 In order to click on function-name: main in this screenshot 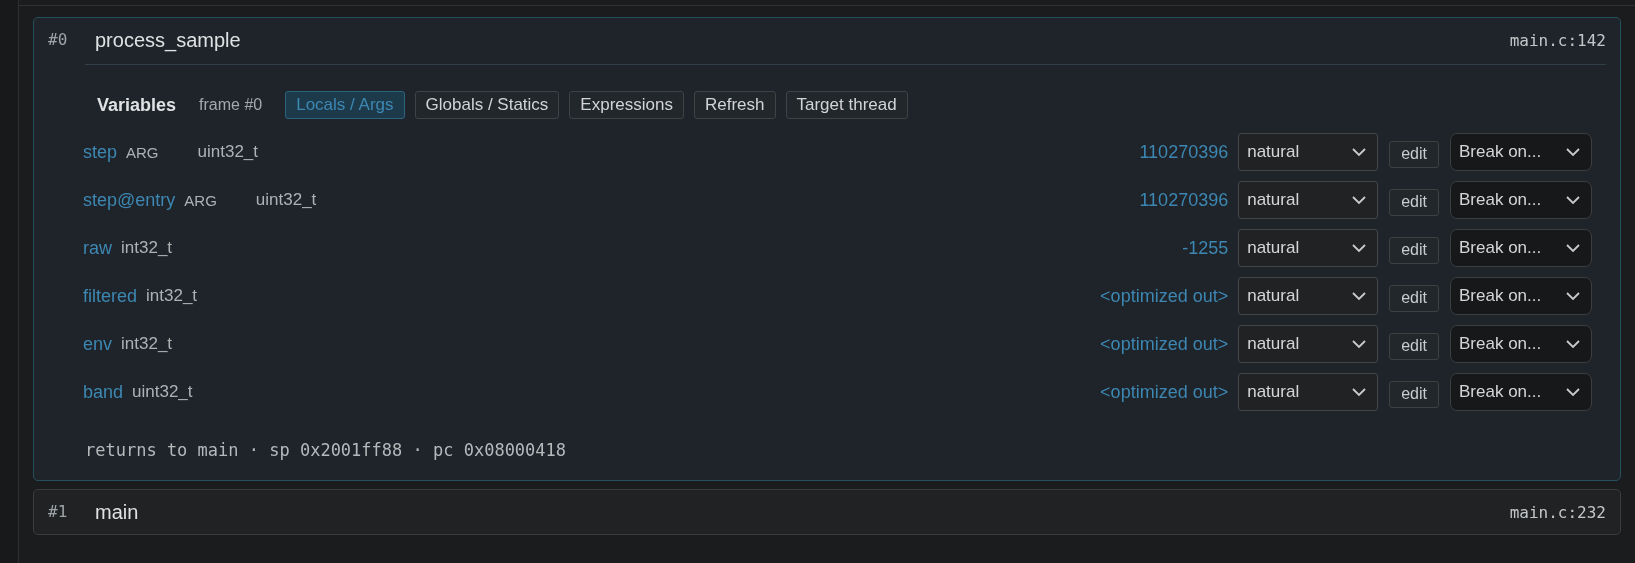, I will do `click(117, 512)`.